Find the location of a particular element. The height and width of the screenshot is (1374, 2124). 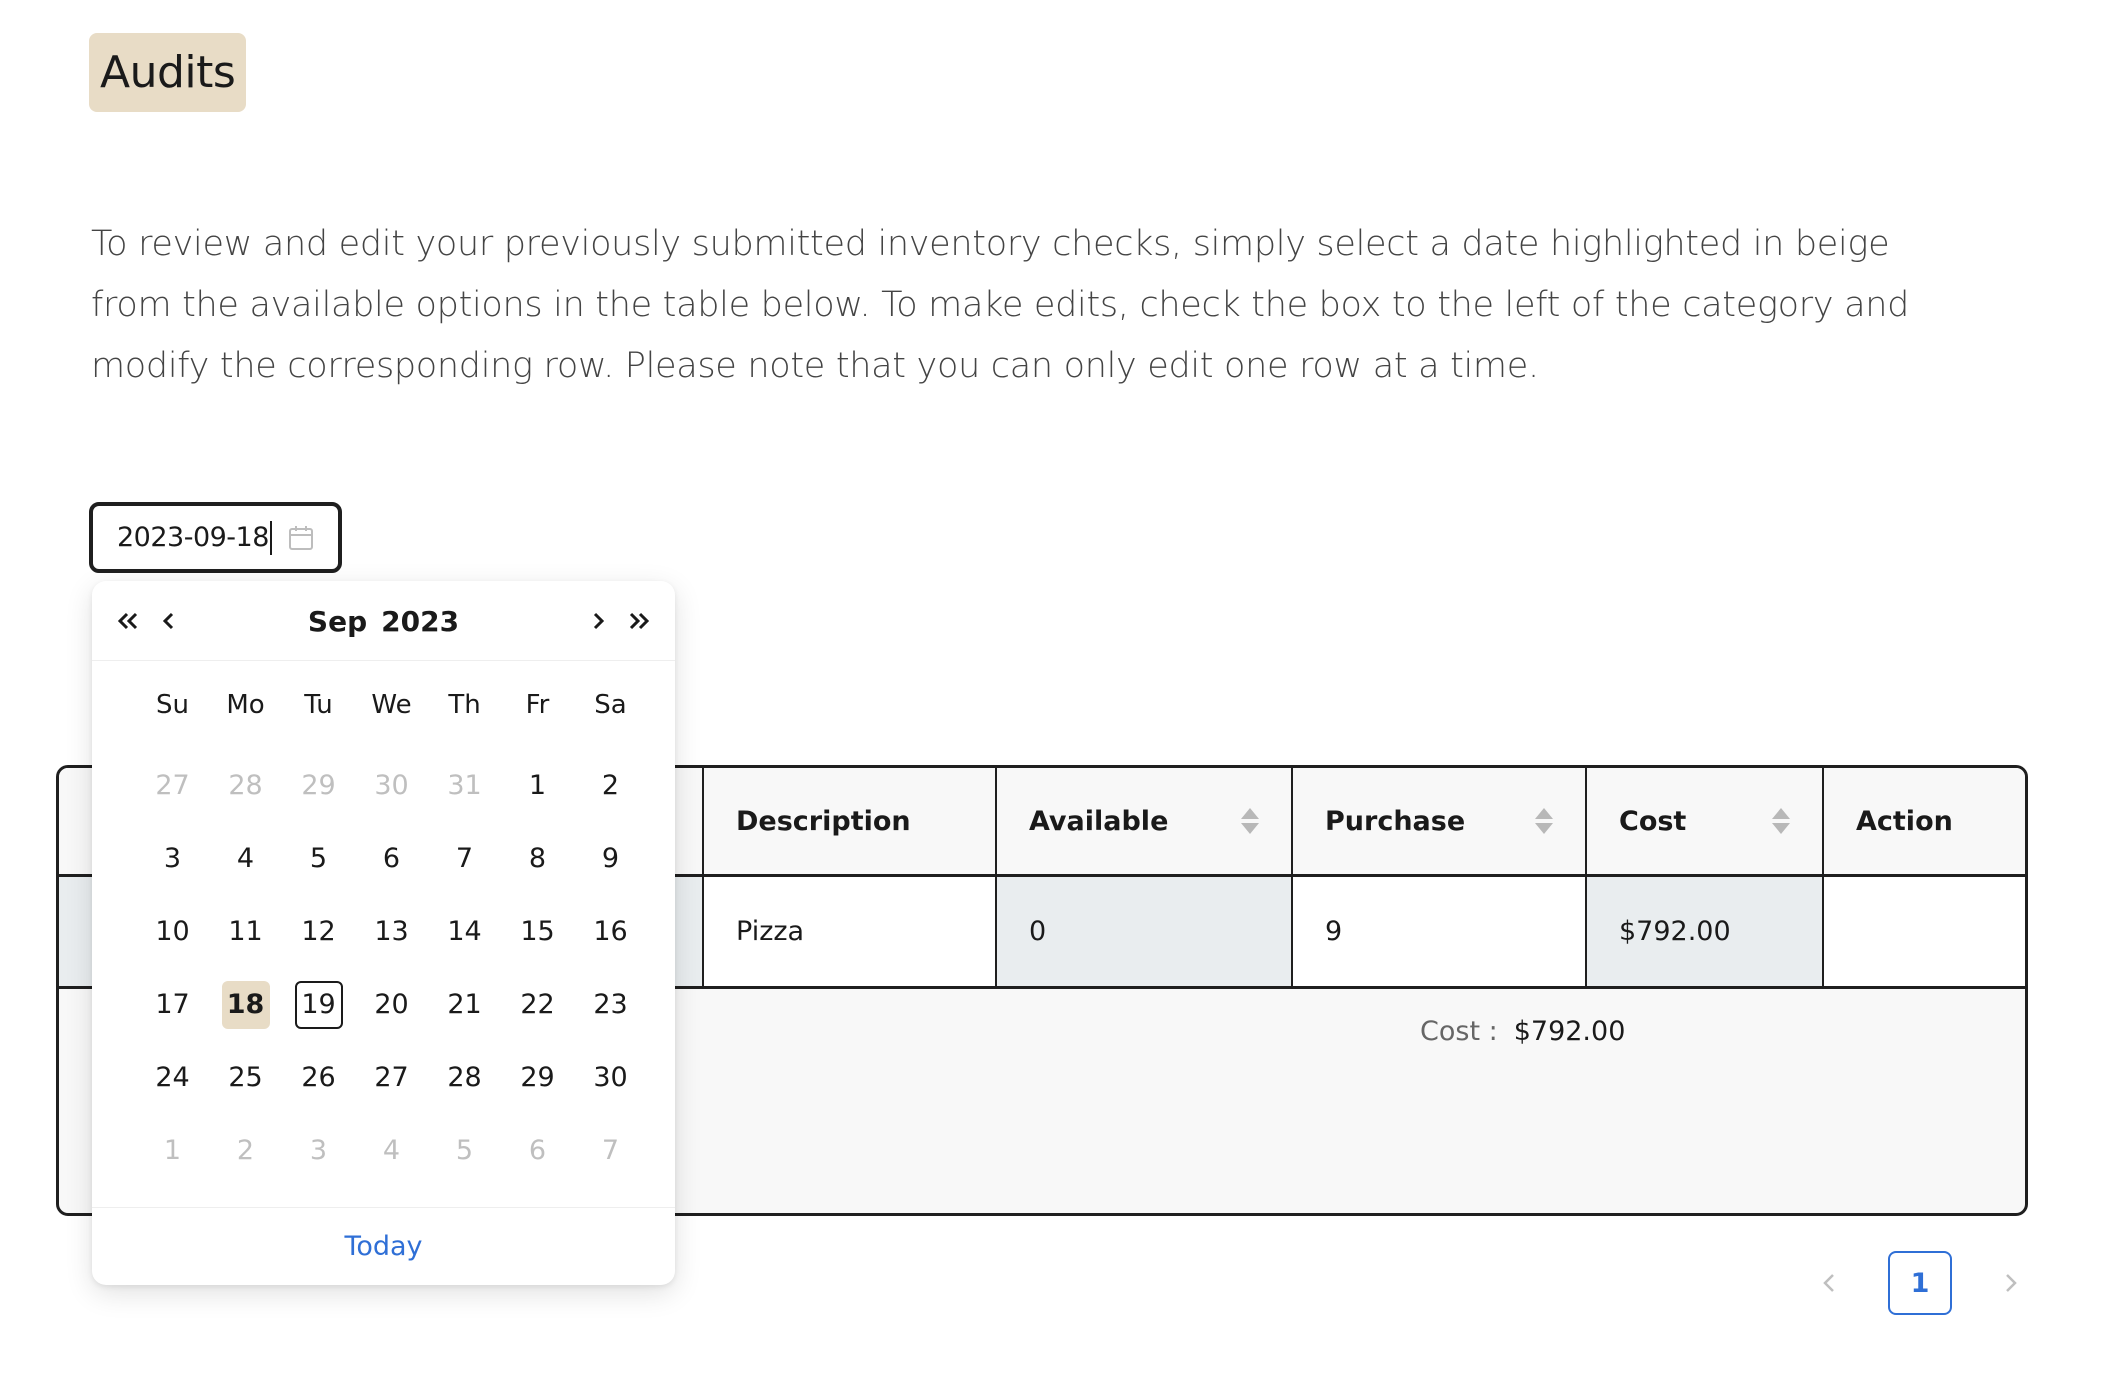

calendar-day-selected: 18 is located at coordinates (245, 1004).